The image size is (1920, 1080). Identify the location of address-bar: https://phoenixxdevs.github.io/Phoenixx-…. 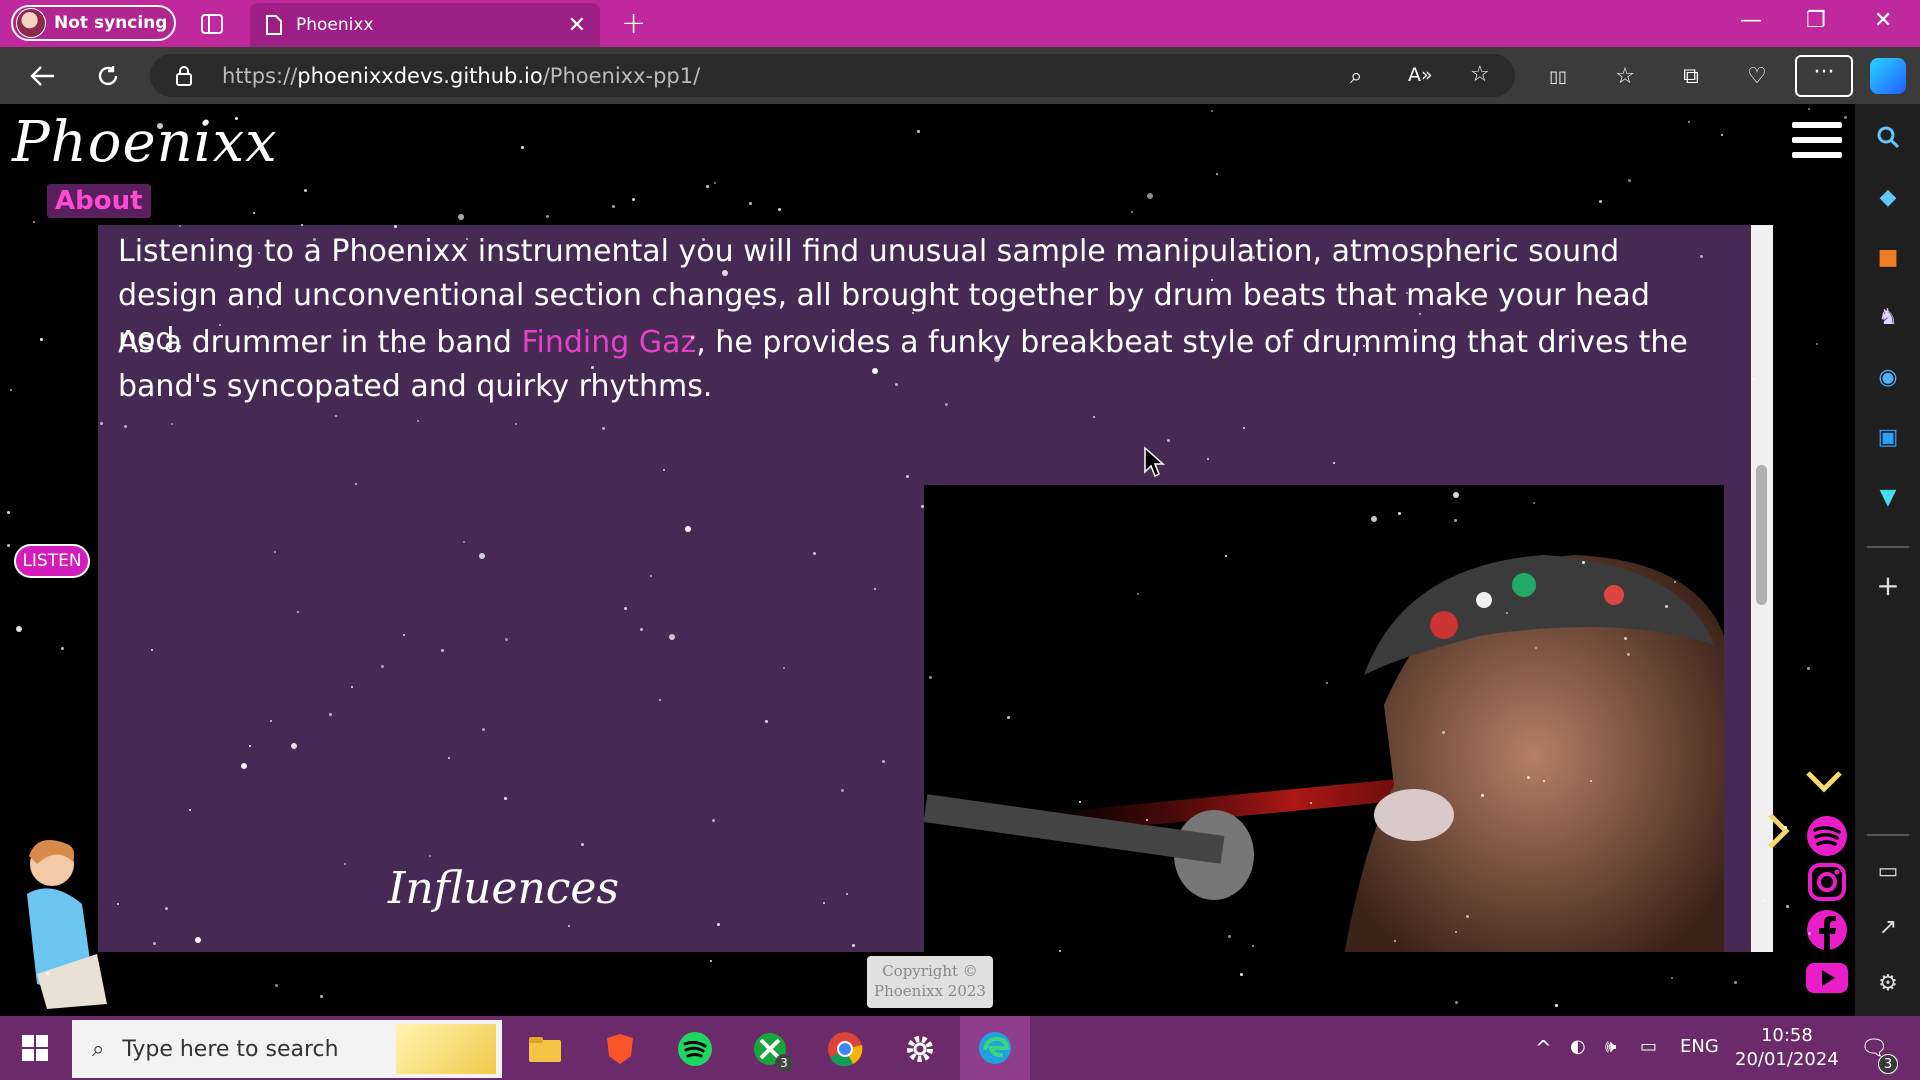
(832, 75).